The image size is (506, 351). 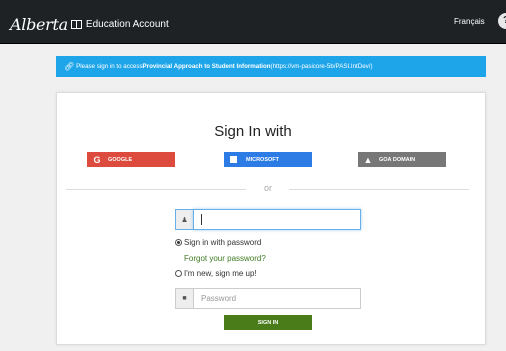 What do you see at coordinates (469, 21) in the screenshot?
I see `language-toggle-link: Français` at bounding box center [469, 21].